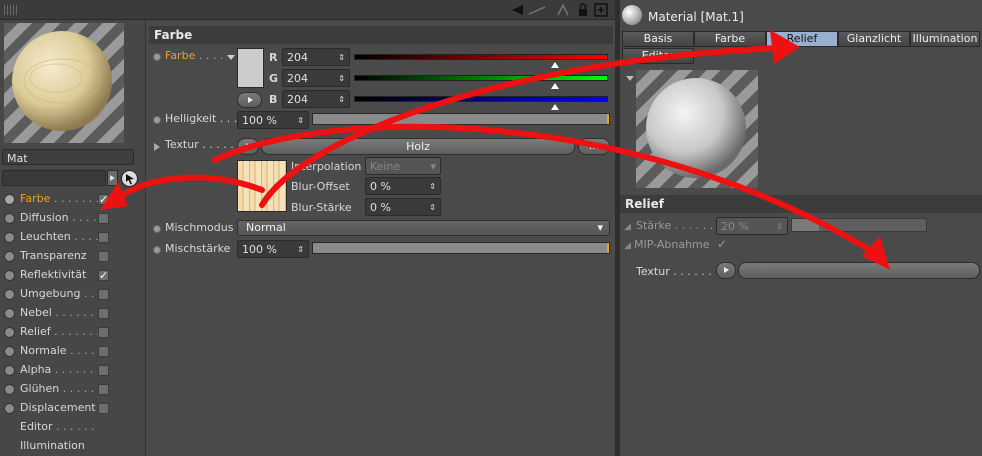 The height and width of the screenshot is (456, 982). Describe the element at coordinates (481, 57) in the screenshot. I see `r-slider` at that location.